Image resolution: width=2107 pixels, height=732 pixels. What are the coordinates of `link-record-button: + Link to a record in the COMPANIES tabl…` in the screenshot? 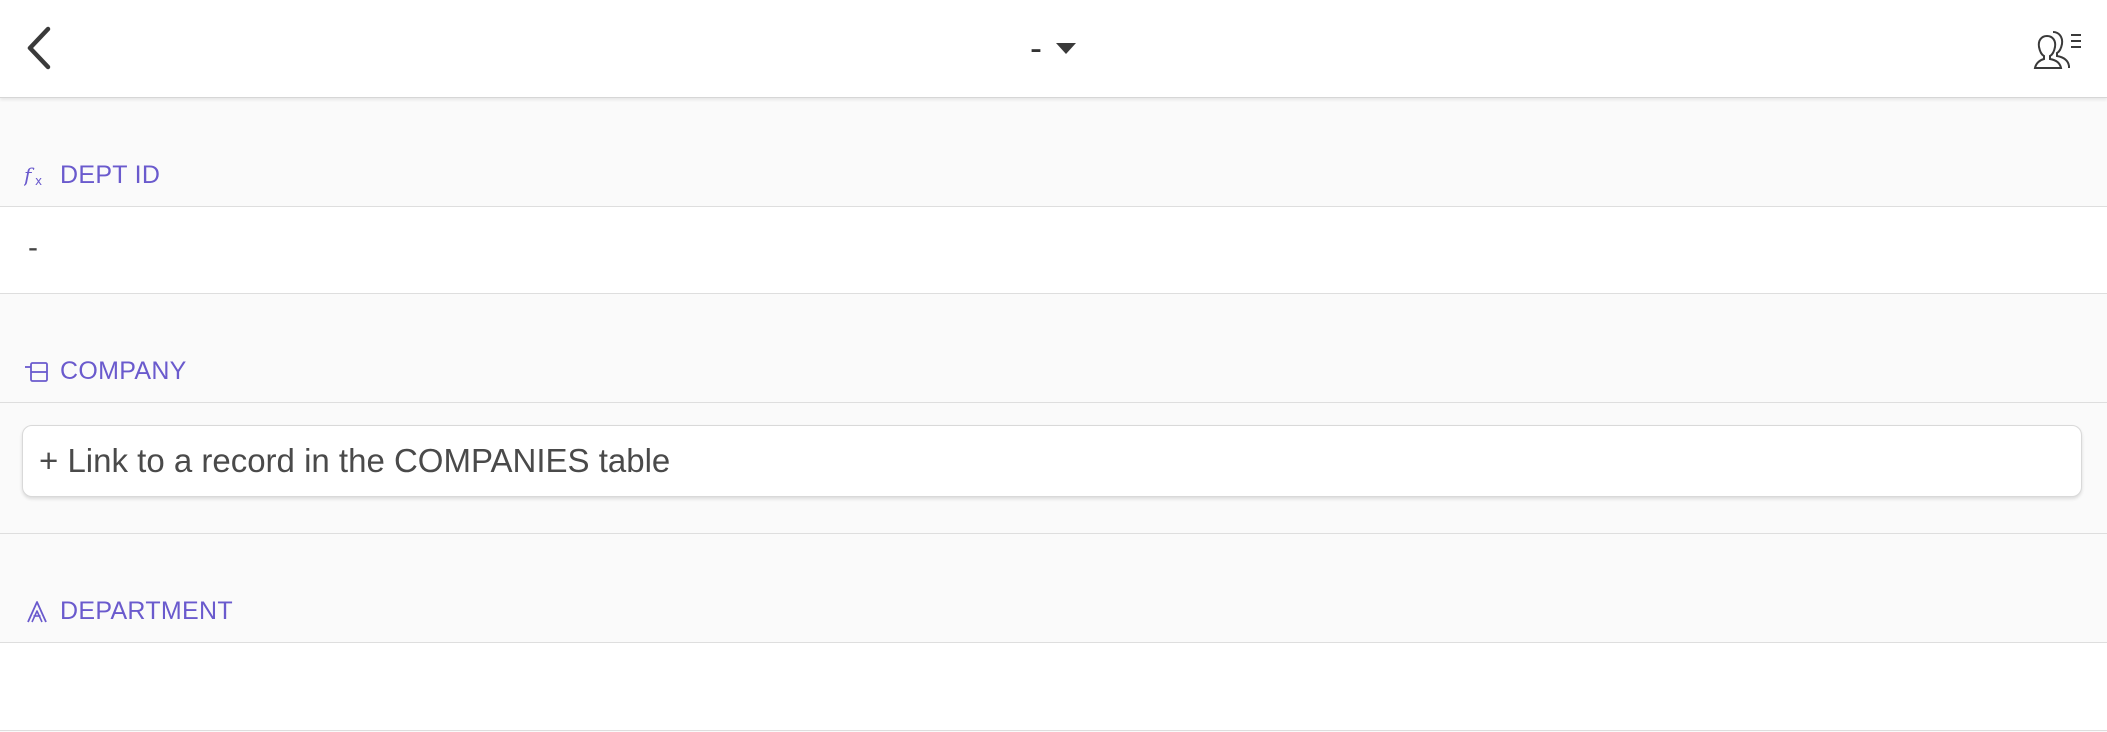 It's located at (1052, 461).